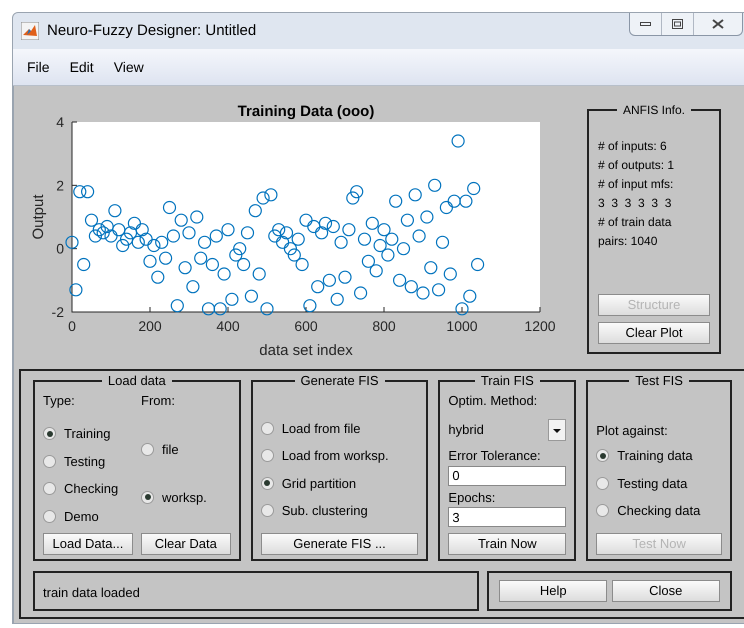 The height and width of the screenshot is (628, 744). Describe the element at coordinates (652, 483) in the screenshot. I see `radio-label: Testing data` at that location.